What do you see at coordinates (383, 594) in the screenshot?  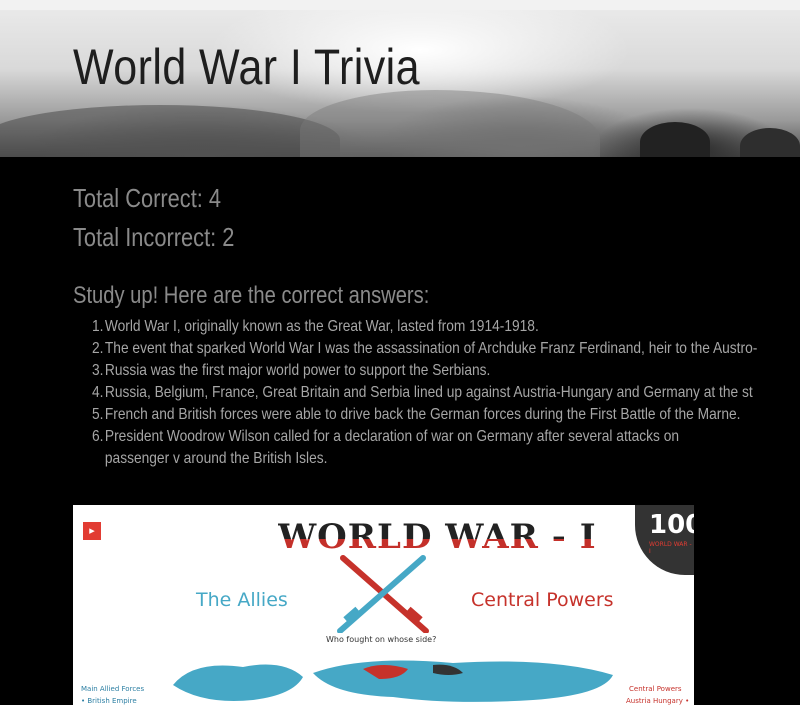 I see `crossed-rifles-icon` at bounding box center [383, 594].